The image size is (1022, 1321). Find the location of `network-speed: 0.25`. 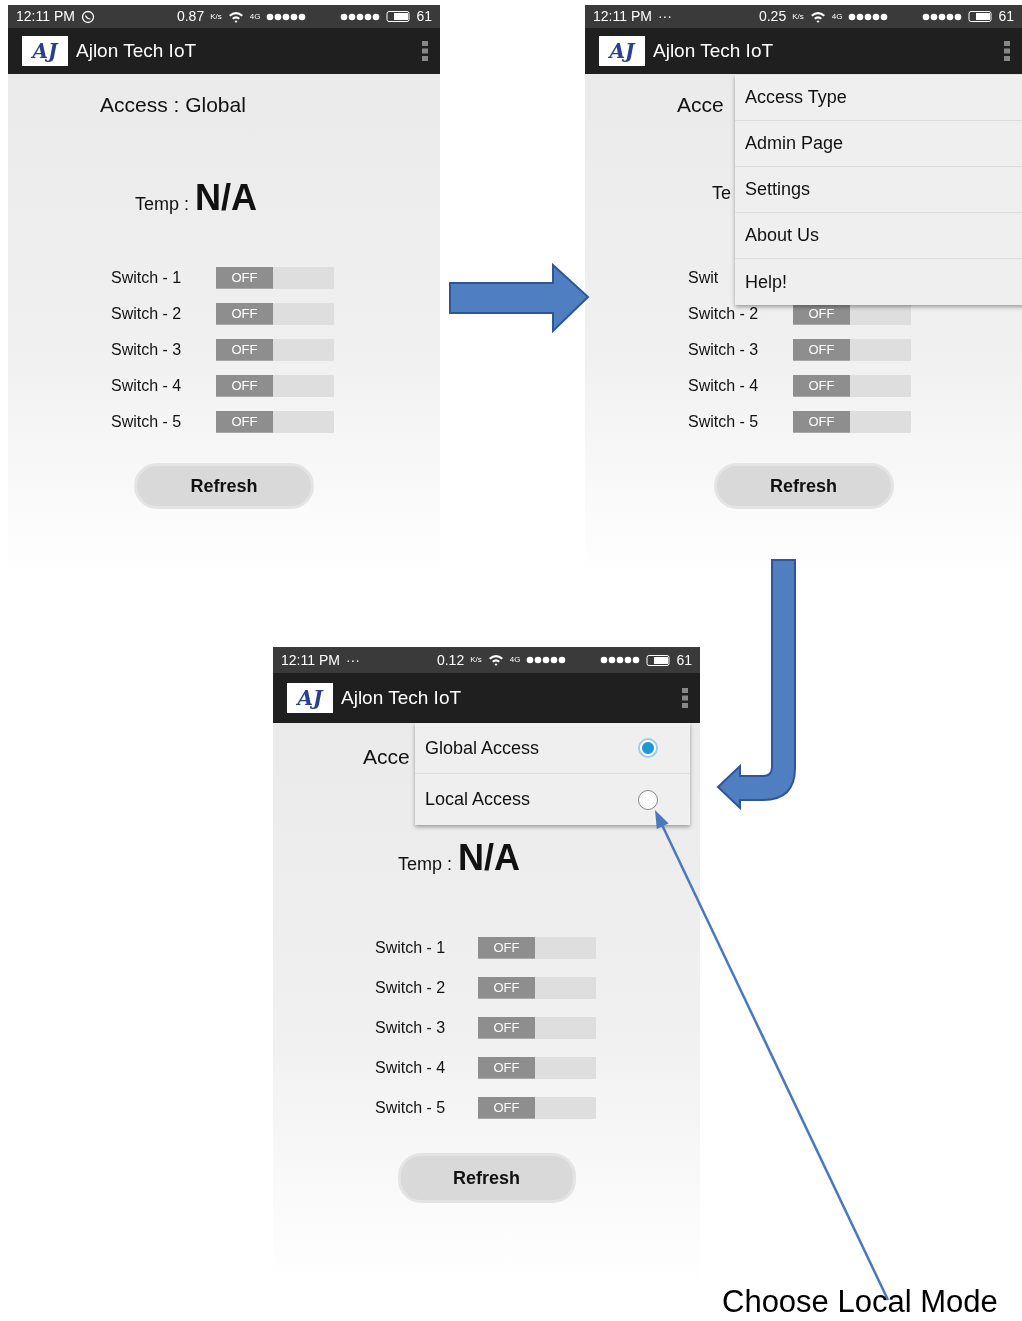

network-speed: 0.25 is located at coordinates (772, 16).